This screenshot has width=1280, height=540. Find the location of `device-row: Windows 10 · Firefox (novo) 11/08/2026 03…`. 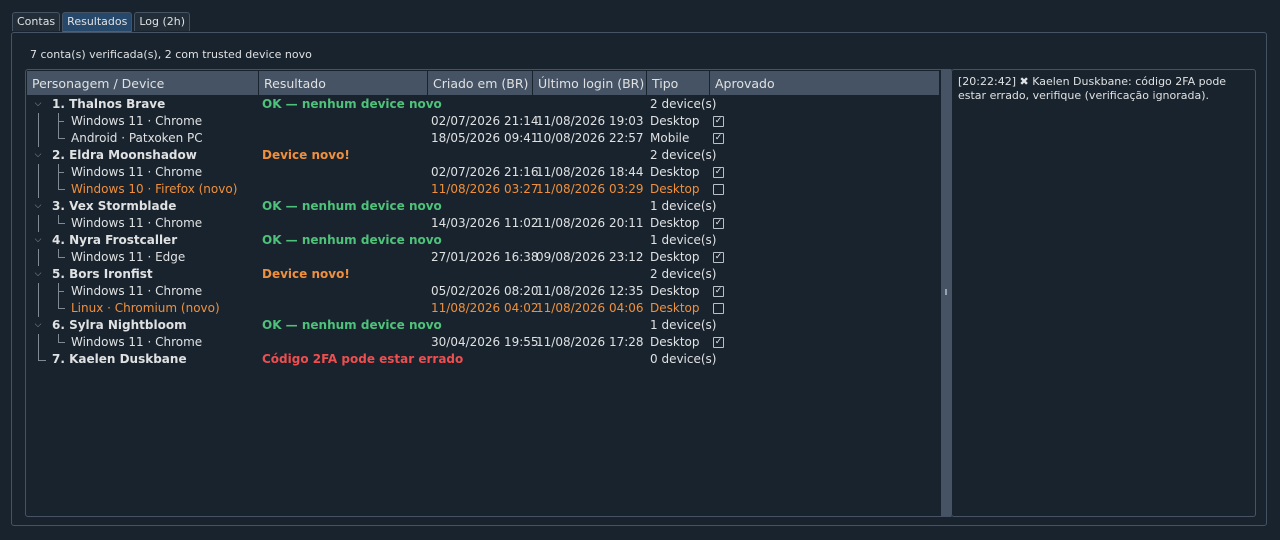

device-row: Windows 10 · Firefox (novo) 11/08/2026 03… is located at coordinates (483, 189).